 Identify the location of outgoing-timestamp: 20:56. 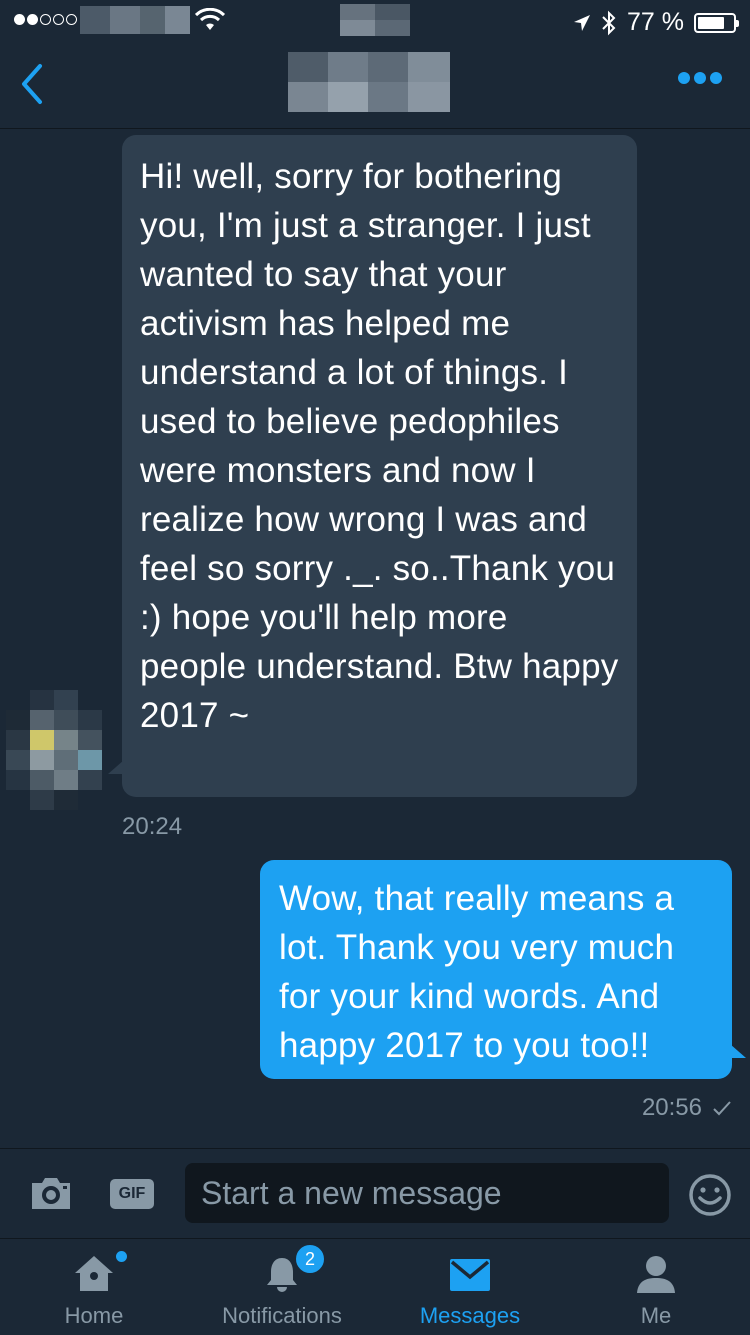
(671, 1107).